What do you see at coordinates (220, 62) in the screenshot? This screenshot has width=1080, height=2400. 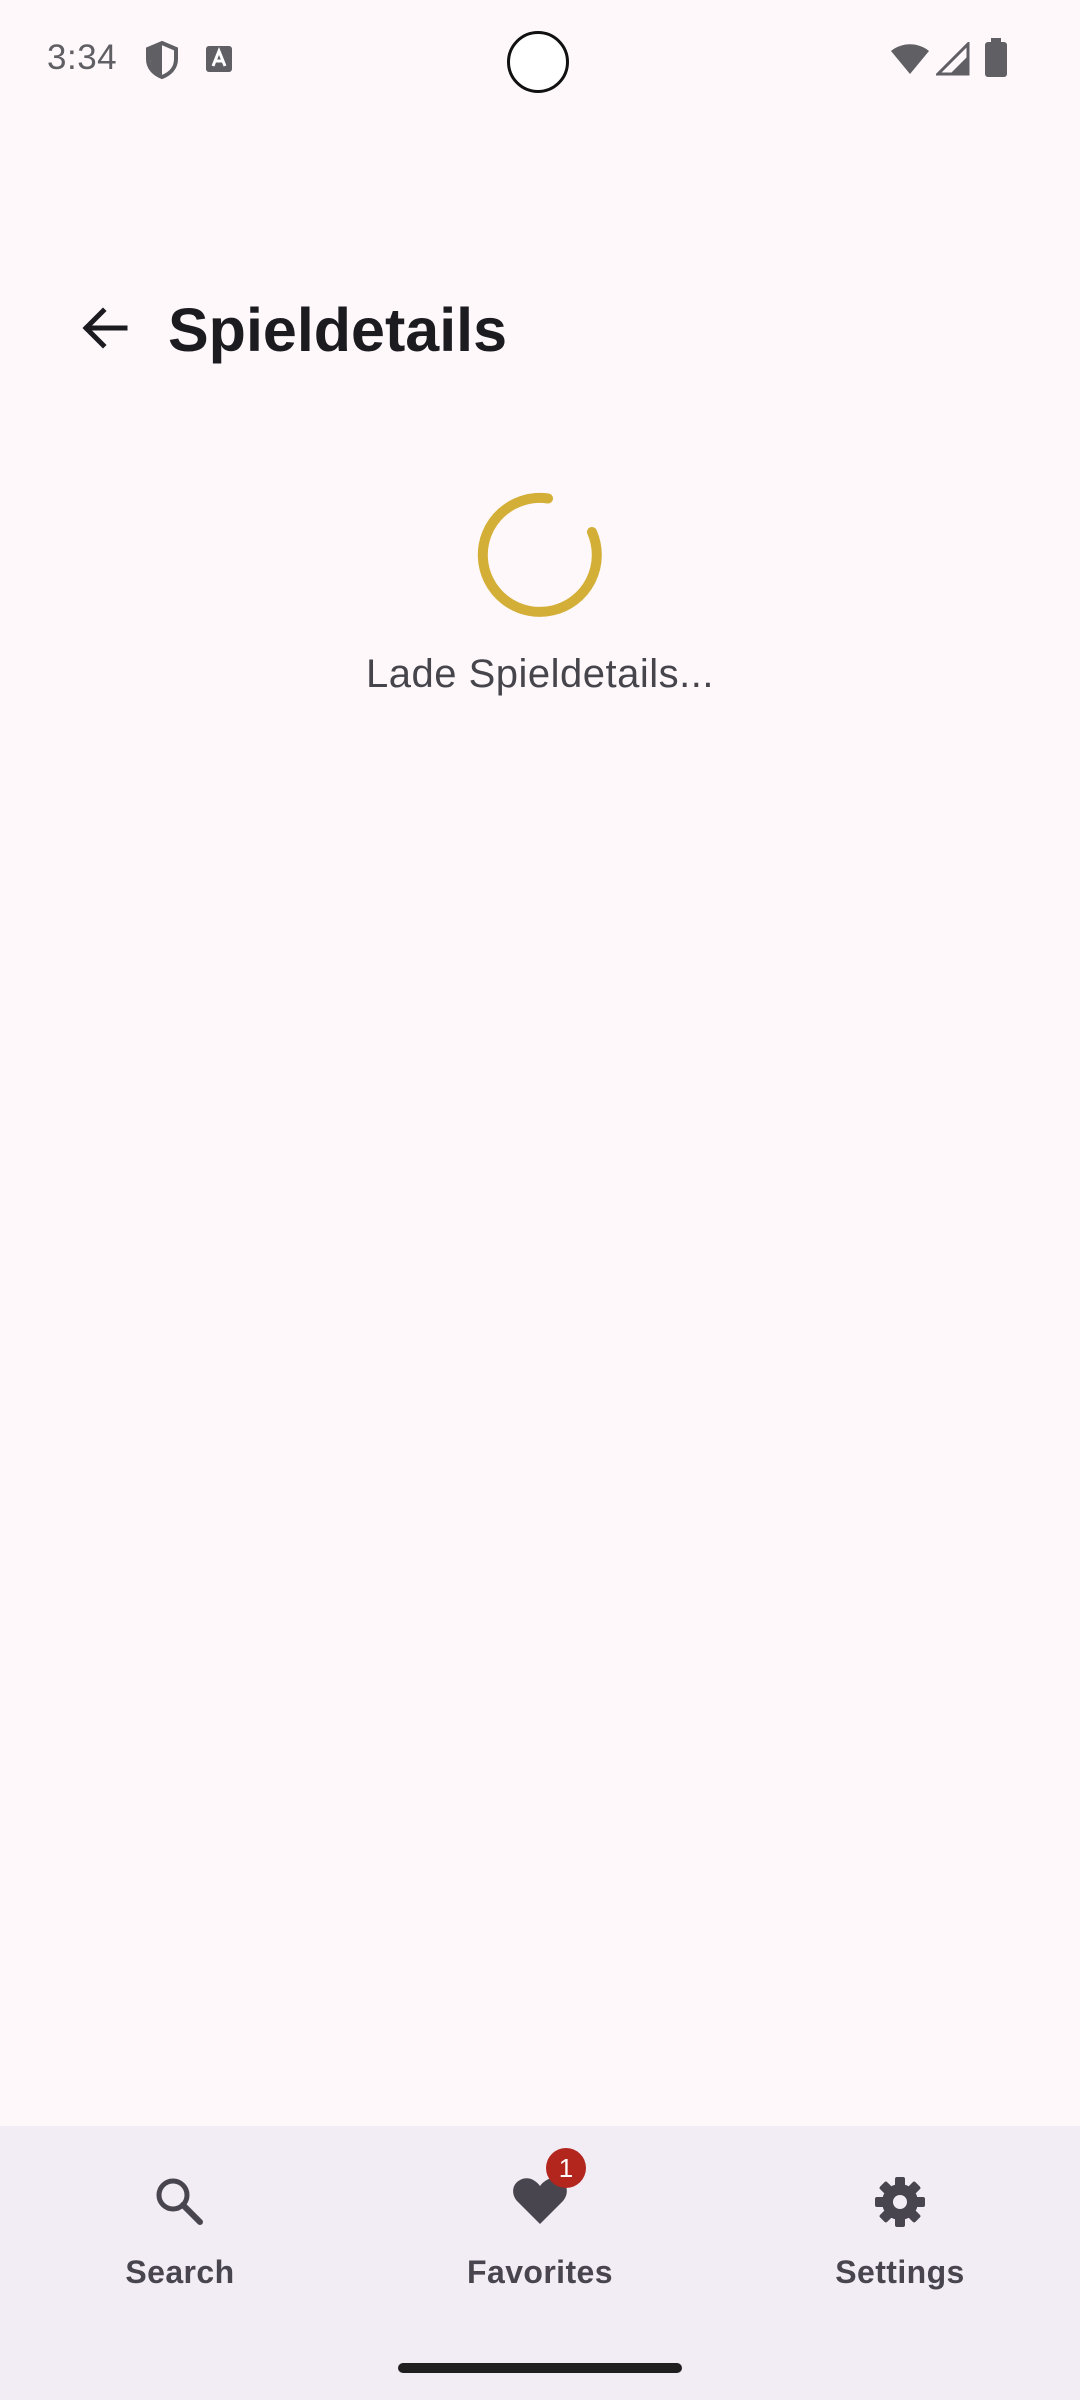 I see `text-a-icon` at bounding box center [220, 62].